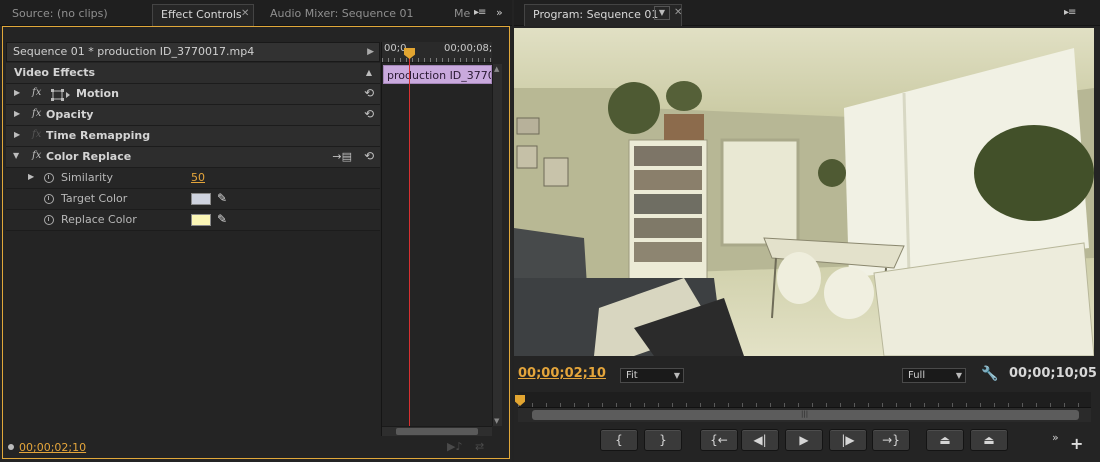 This screenshot has height=462, width=1100. Describe the element at coordinates (619, 440) in the screenshot. I see `mark-in-button: {` at that location.